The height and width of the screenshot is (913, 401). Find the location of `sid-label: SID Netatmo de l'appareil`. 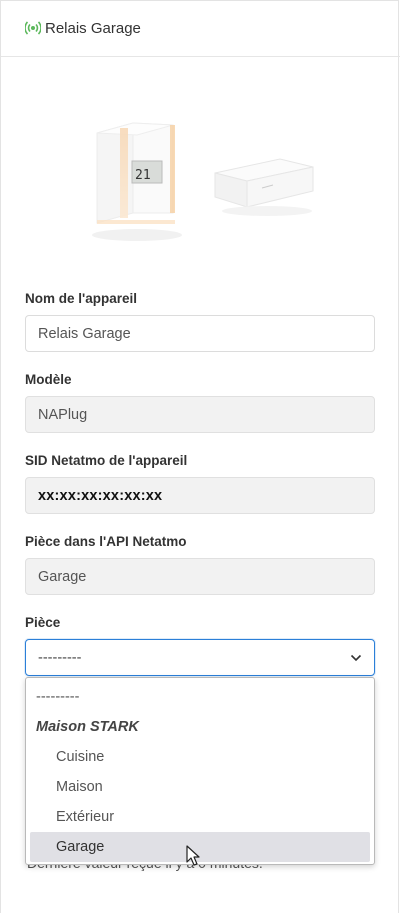

sid-label: SID Netatmo de l'appareil is located at coordinates (106, 460).